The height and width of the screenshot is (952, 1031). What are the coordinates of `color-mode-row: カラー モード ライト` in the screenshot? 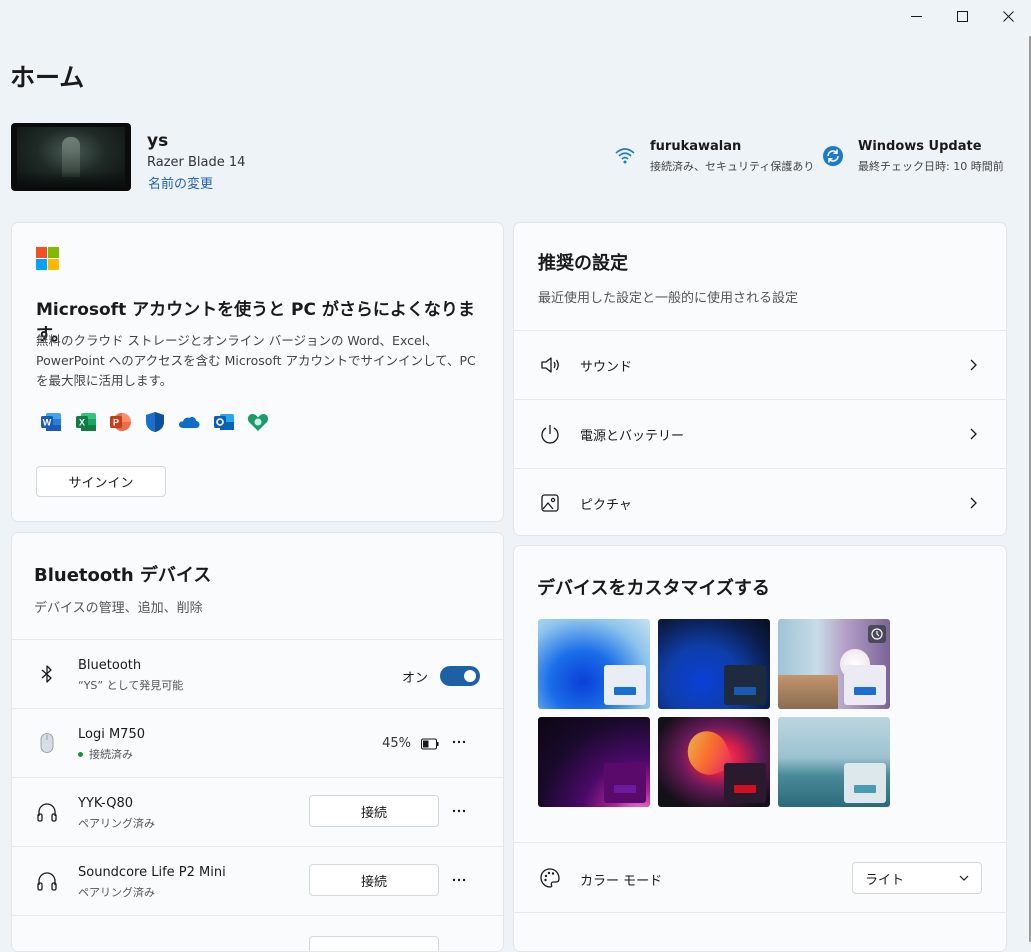 It's located at (760, 877).